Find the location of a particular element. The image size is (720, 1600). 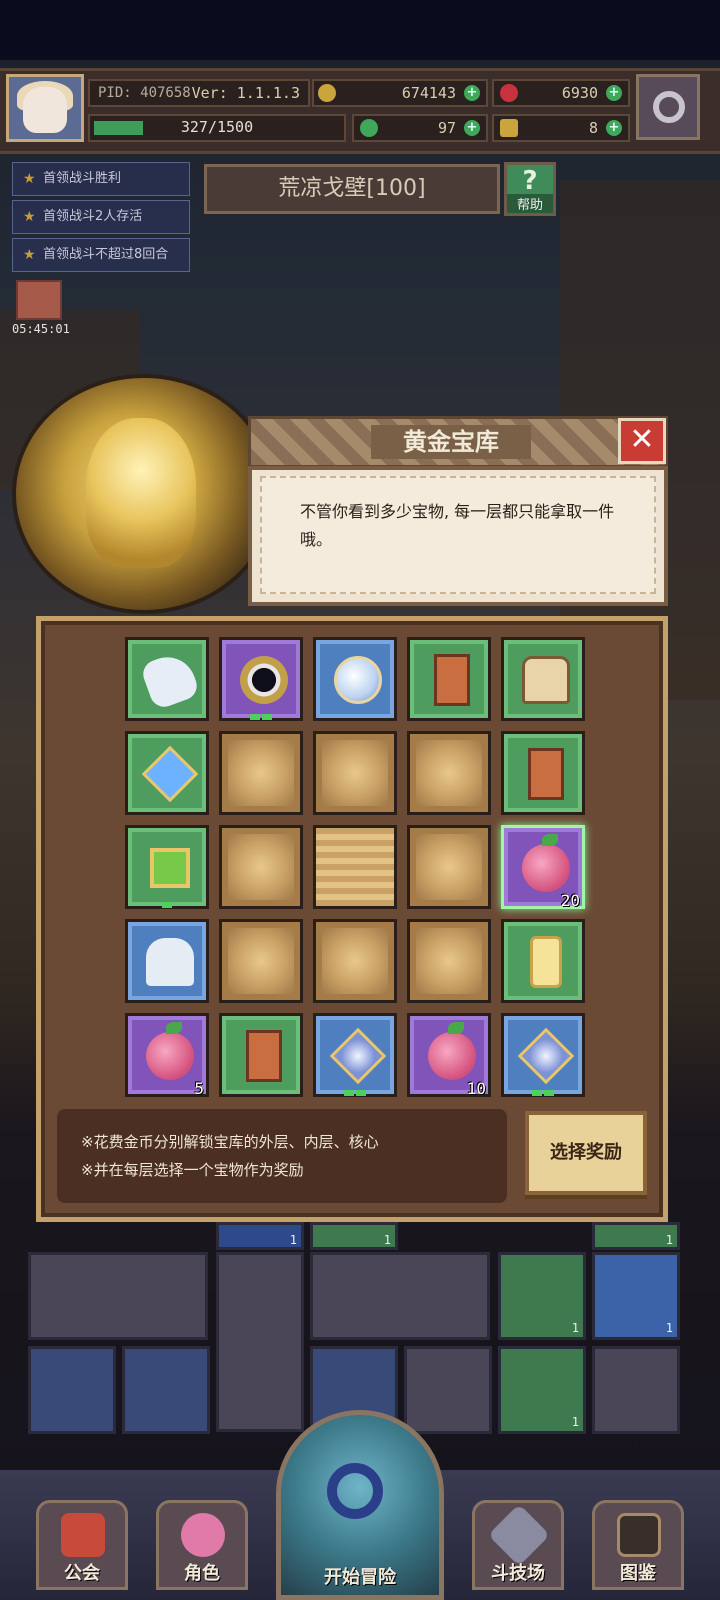

gold-counter: 674143 + is located at coordinates (400, 93).